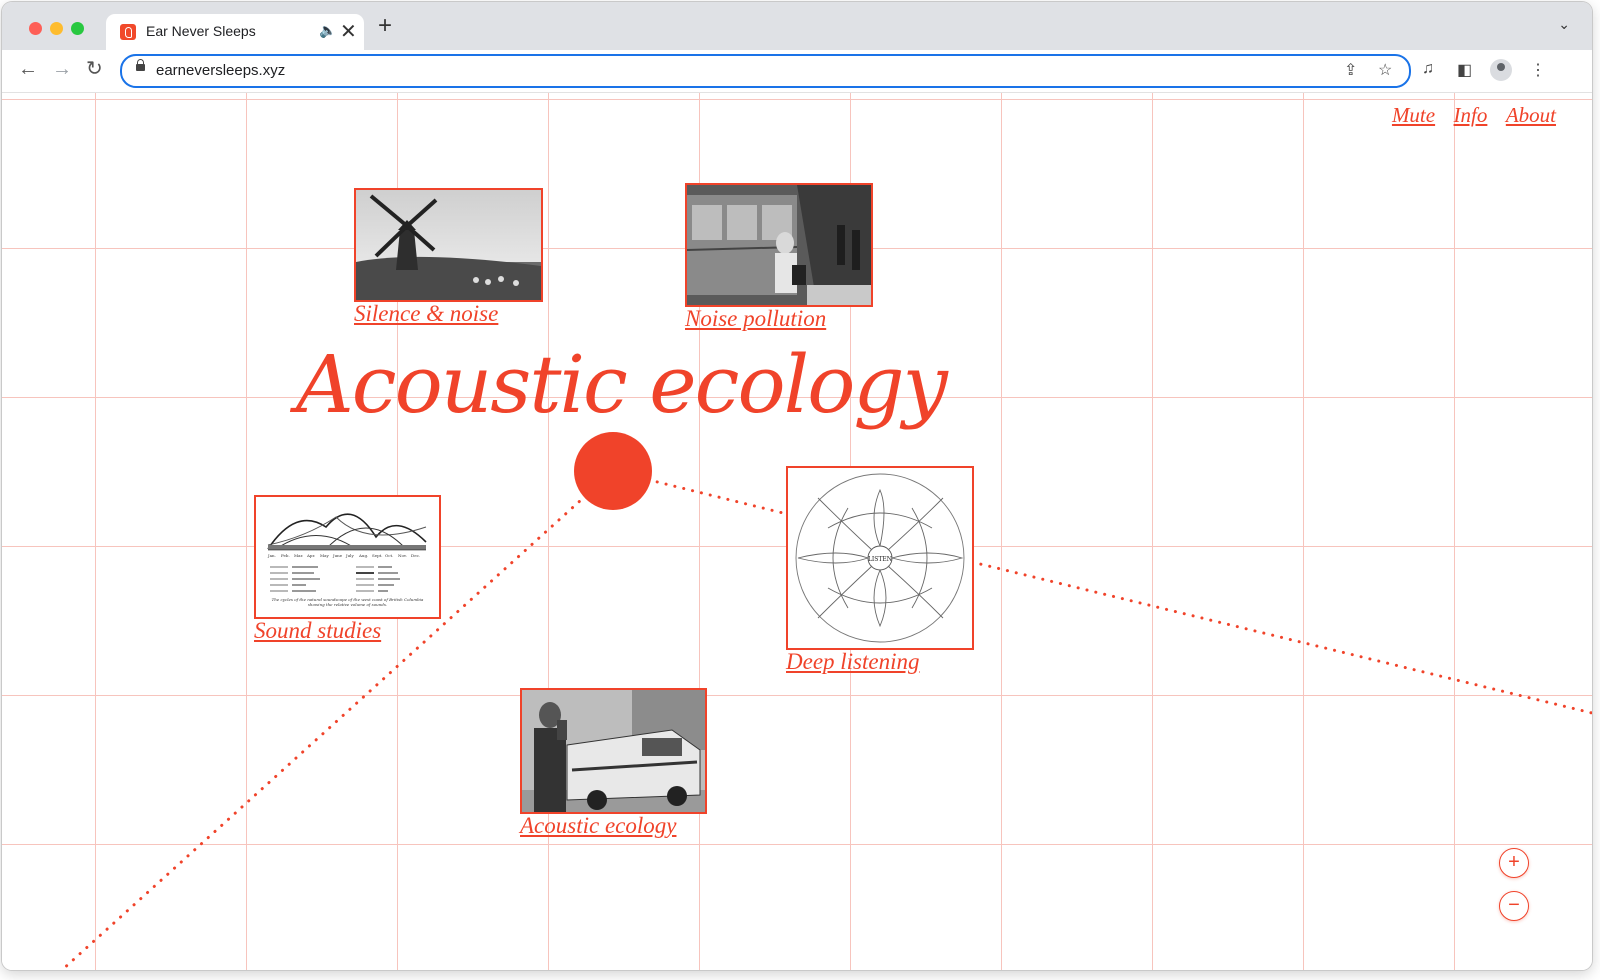 The width and height of the screenshot is (1600, 980). Describe the element at coordinates (415, 555) in the screenshot. I see `month-label: Dec.` at that location.